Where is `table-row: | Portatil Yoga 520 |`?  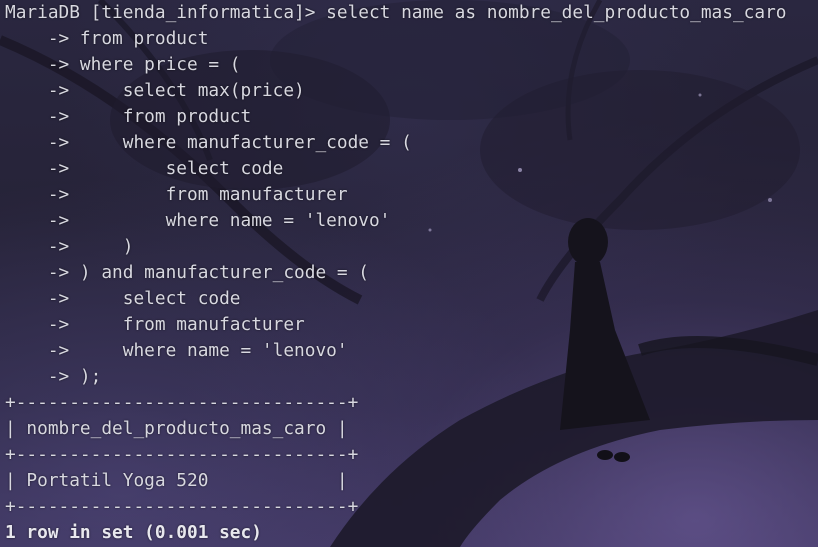 table-row: | Portatil Yoga 520 | is located at coordinates (176, 480).